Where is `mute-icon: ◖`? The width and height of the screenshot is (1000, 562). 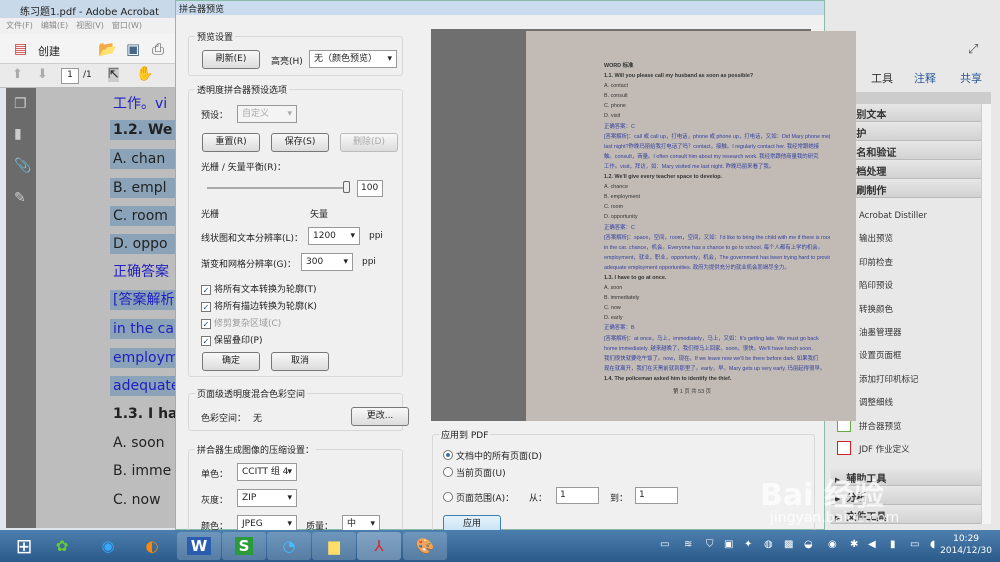 mute-icon: ◖ is located at coordinates (932, 544).